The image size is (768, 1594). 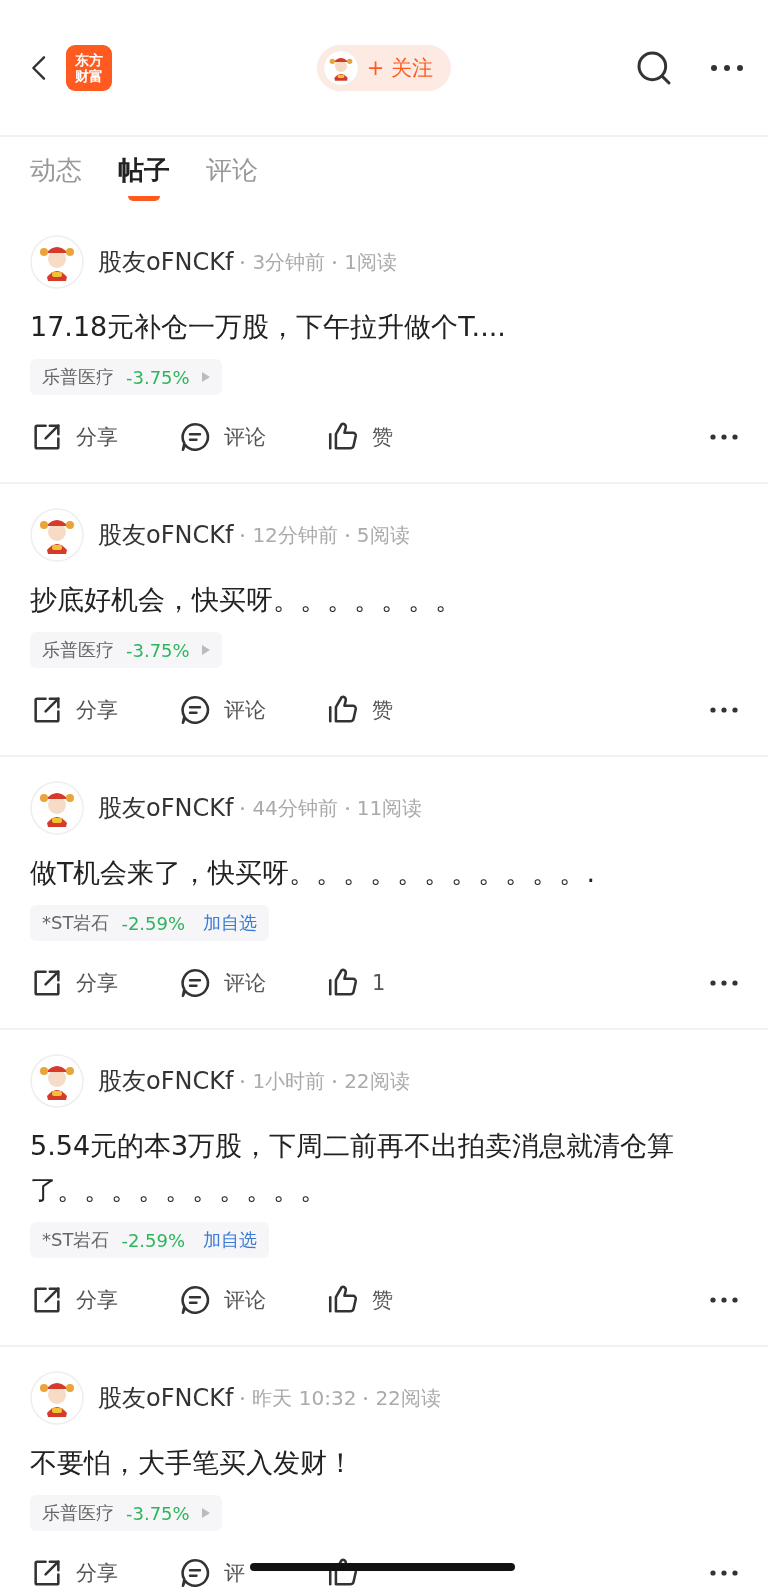 I want to click on post-text: 5.54元的本3万股，下周二前再不出拍卖消息就清仓算了。。。。。。。。。。, so click(x=353, y=1168).